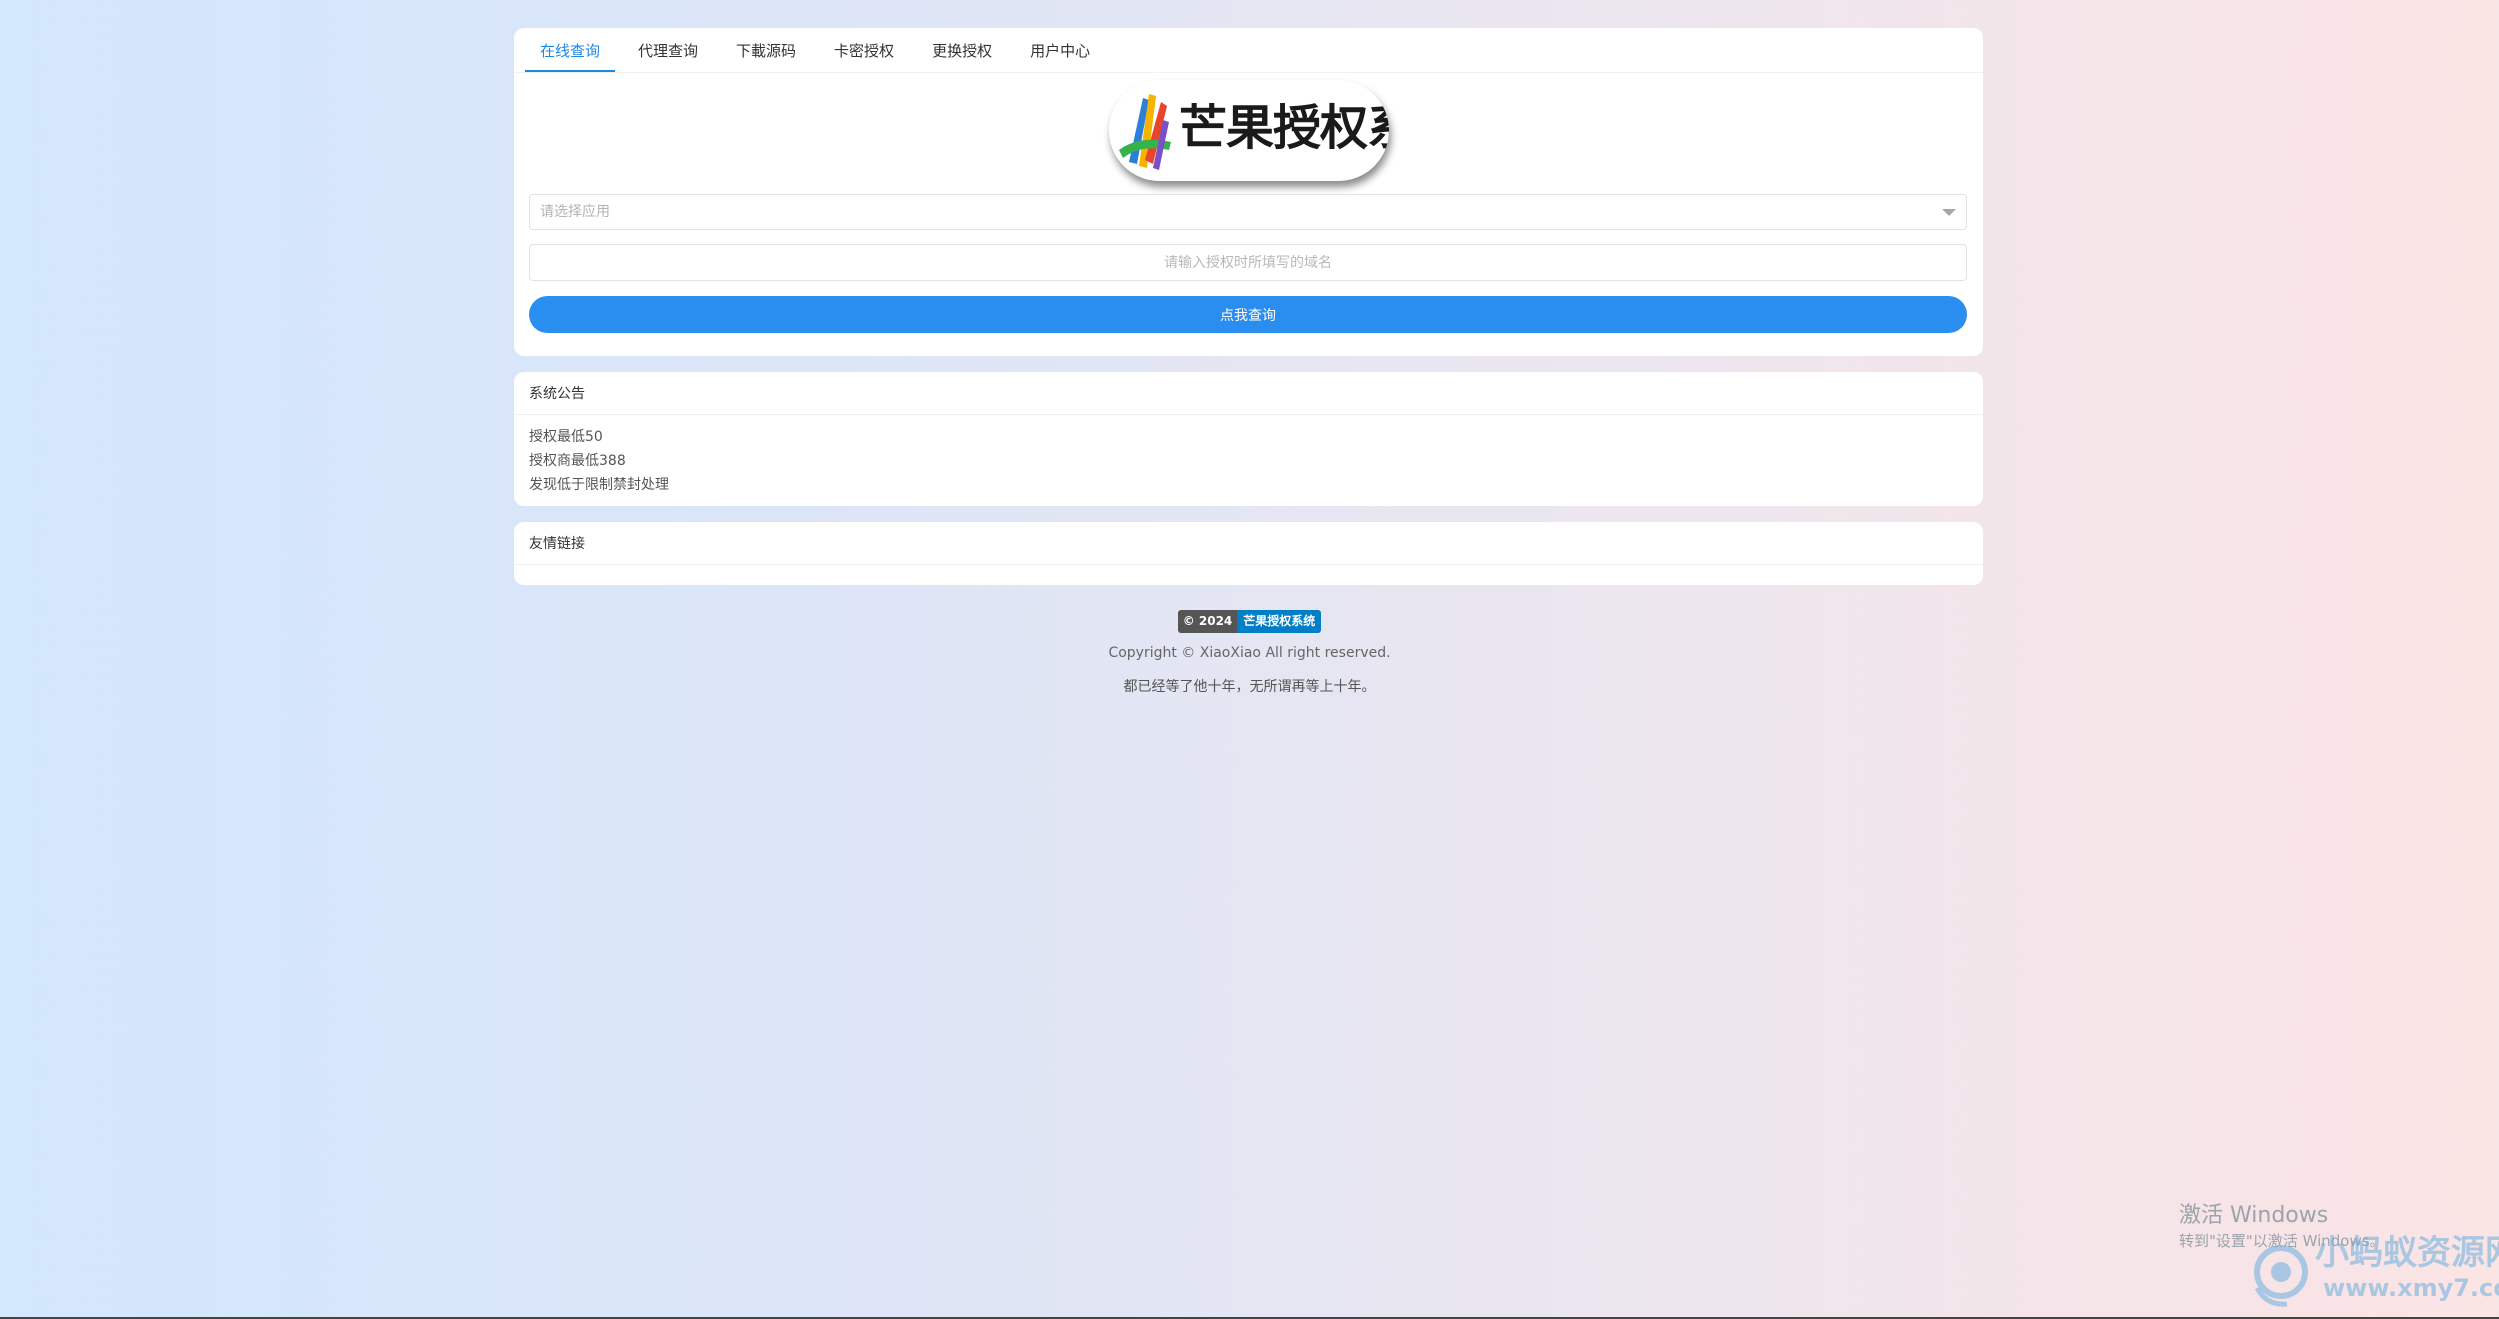 This screenshot has width=2499, height=1319. What do you see at coordinates (1060, 50) in the screenshot?
I see `tab-user-center: 用户中心` at bounding box center [1060, 50].